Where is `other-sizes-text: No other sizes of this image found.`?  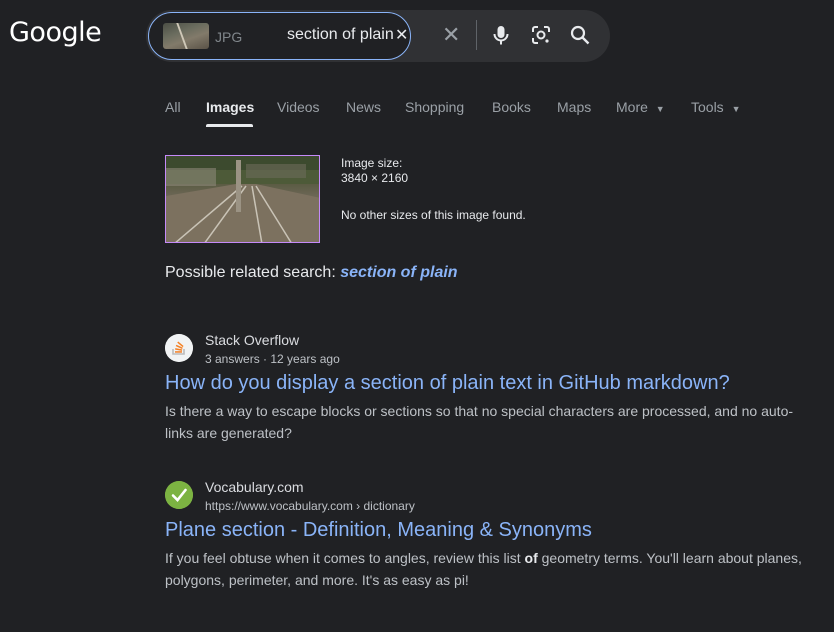 other-sizes-text: No other sizes of this image found. is located at coordinates (433, 215).